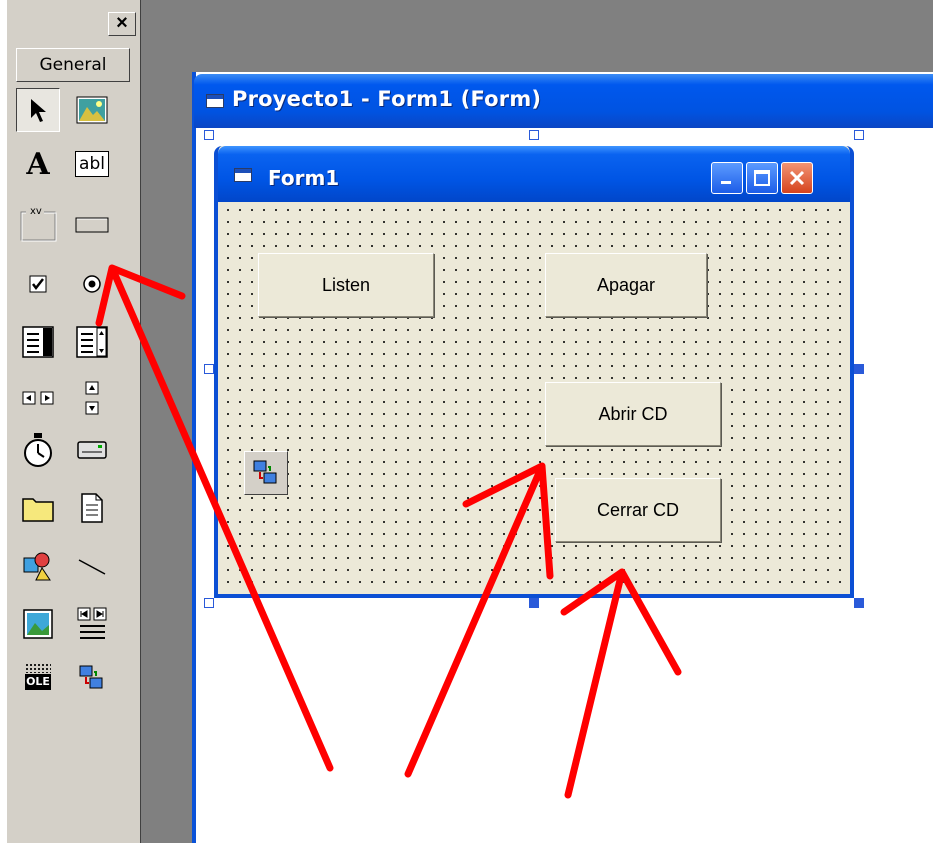 The image size is (933, 843). What do you see at coordinates (304, 178) in the screenshot?
I see `form1-title: Form1` at bounding box center [304, 178].